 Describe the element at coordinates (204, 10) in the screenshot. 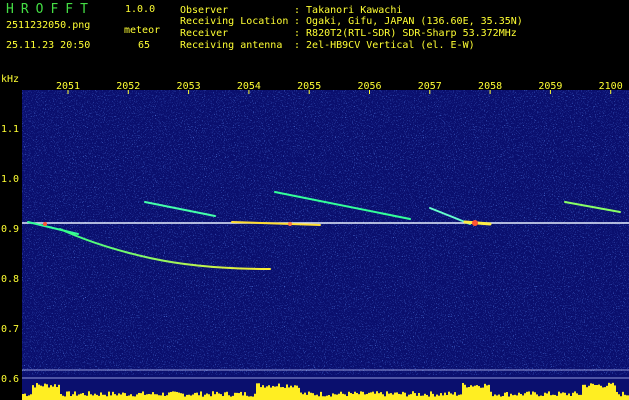

I see `observer-key: Observer` at that location.